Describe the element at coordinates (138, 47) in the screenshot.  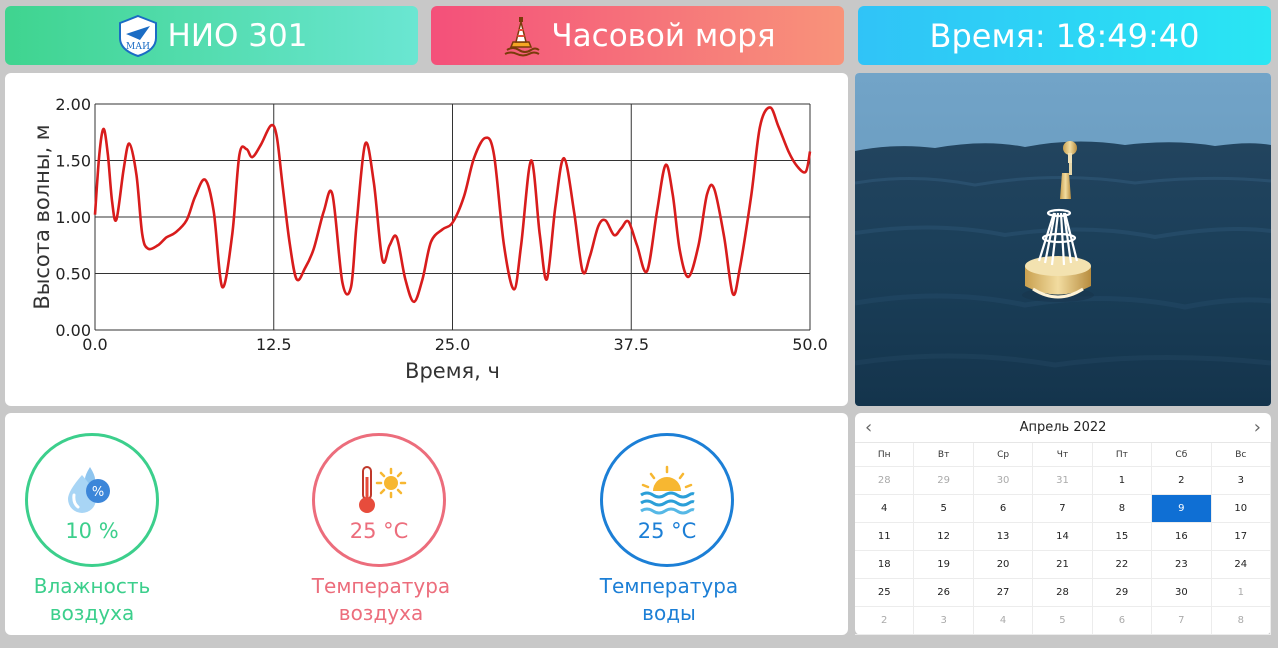
I see `svg-text: МАИ` at that location.